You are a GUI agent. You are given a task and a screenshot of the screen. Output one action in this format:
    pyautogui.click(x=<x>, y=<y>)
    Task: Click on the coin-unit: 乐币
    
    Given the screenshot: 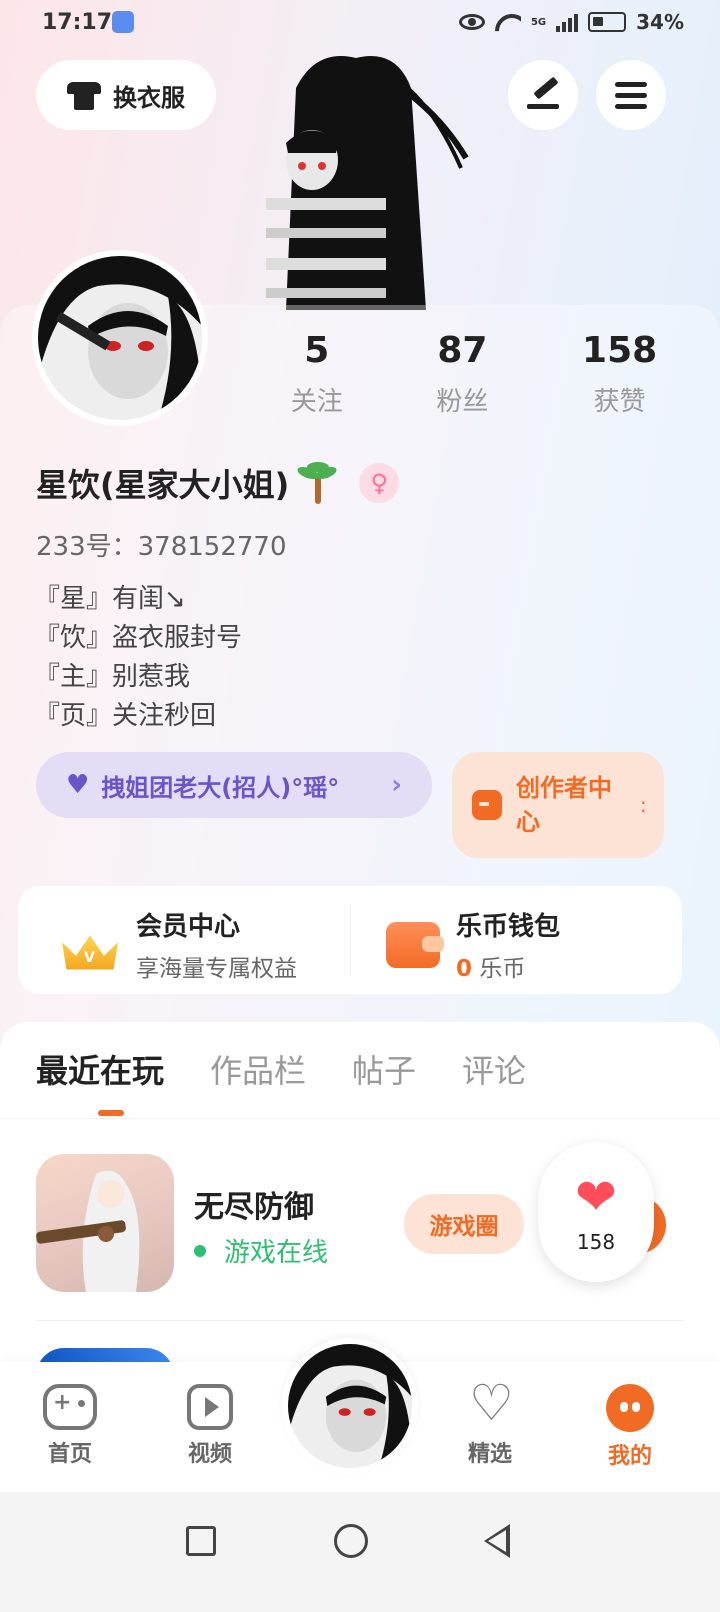 What is the action you would take?
    pyautogui.click(x=502, y=969)
    